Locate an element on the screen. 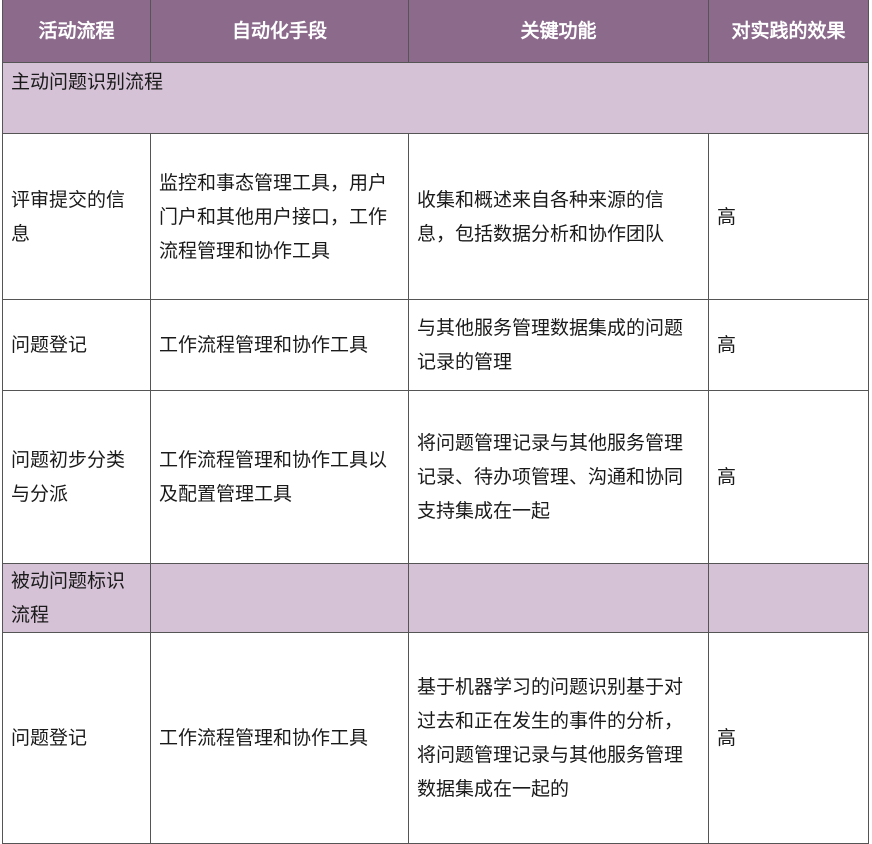  section-row-reactive: 被动问题标识流程 is located at coordinates (435, 598).